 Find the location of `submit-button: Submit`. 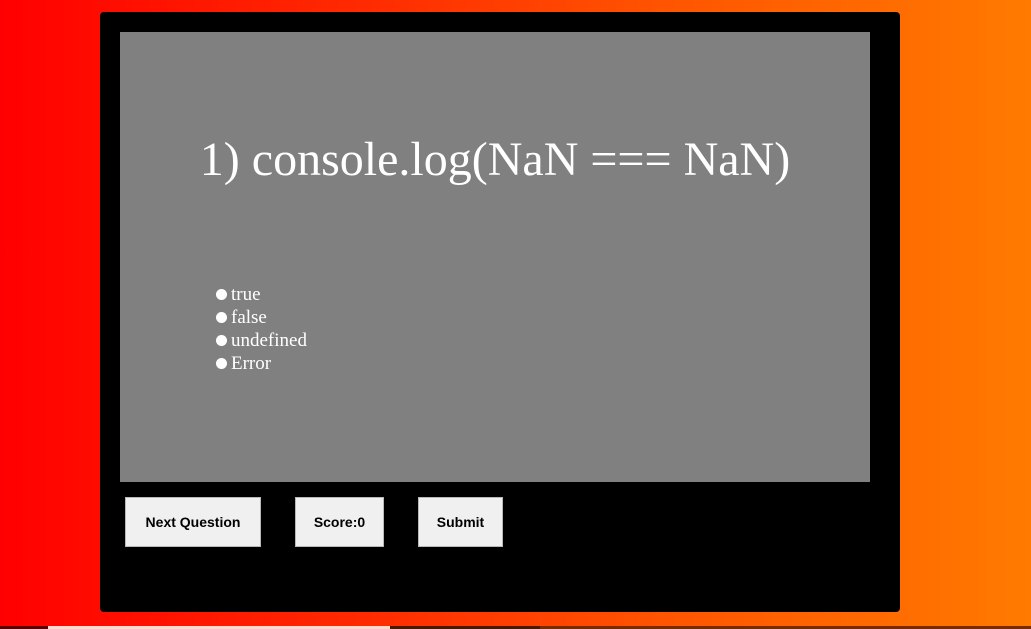

submit-button: Submit is located at coordinates (460, 522).